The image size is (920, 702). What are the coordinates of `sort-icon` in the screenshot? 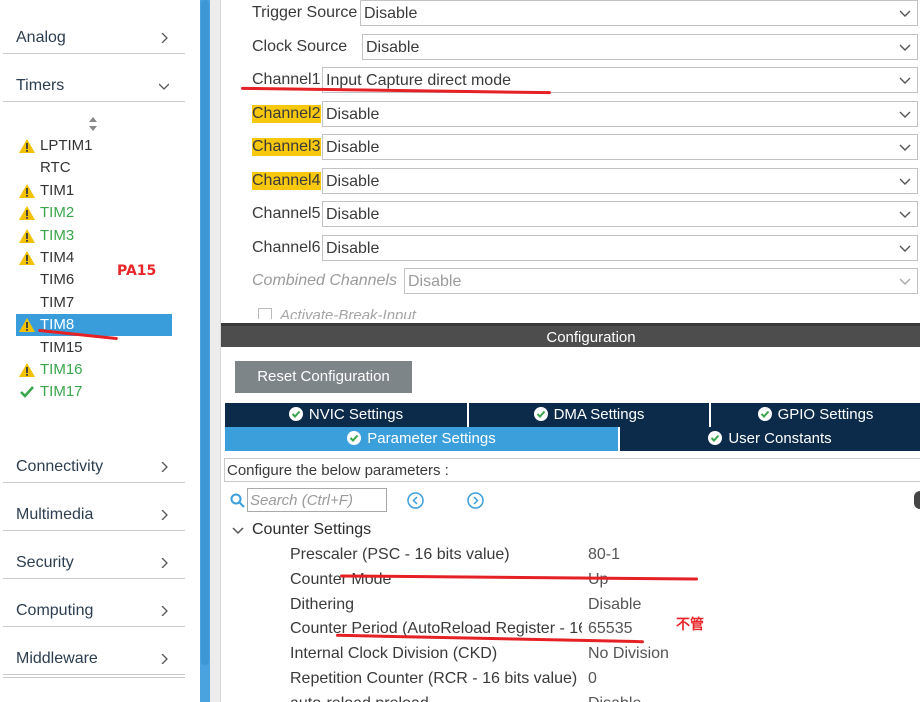 It's located at (93, 124).